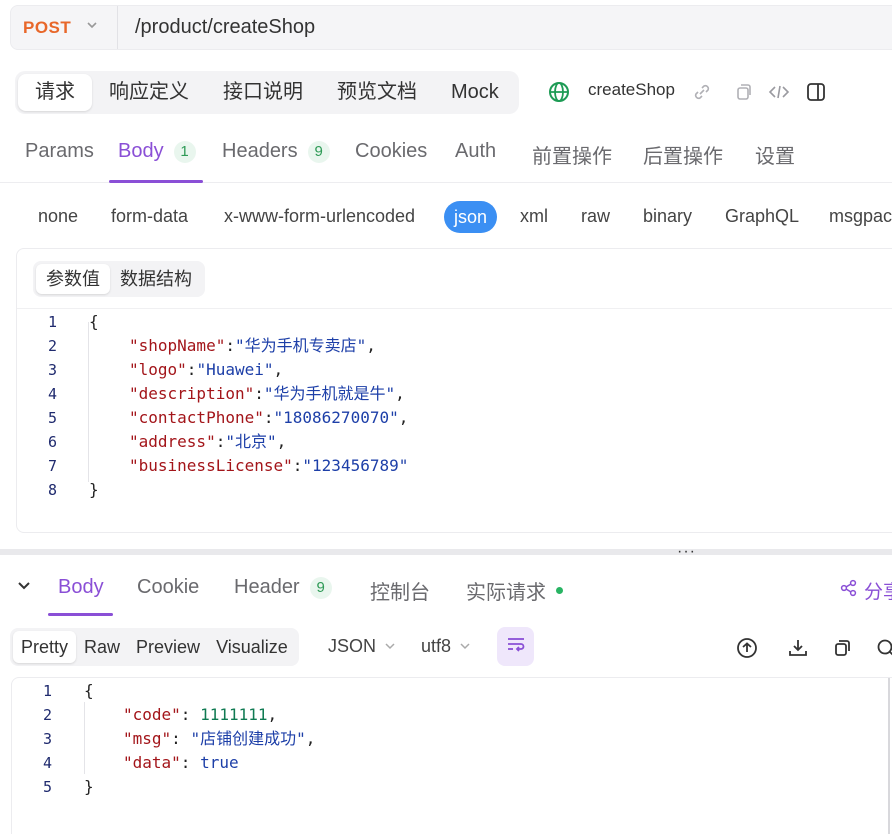  Describe the element at coordinates (362, 646) in the screenshot. I see `response-lang-select: JSON` at that location.